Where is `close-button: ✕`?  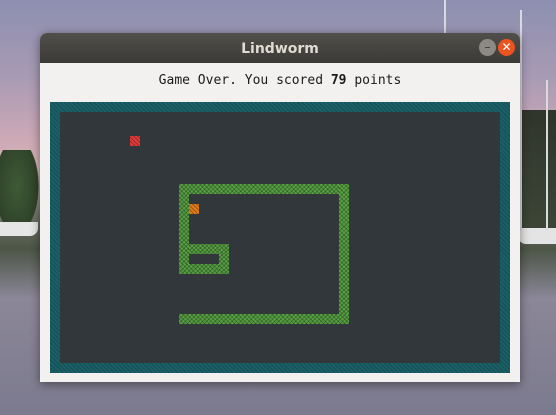
close-button: ✕ is located at coordinates (506, 47).